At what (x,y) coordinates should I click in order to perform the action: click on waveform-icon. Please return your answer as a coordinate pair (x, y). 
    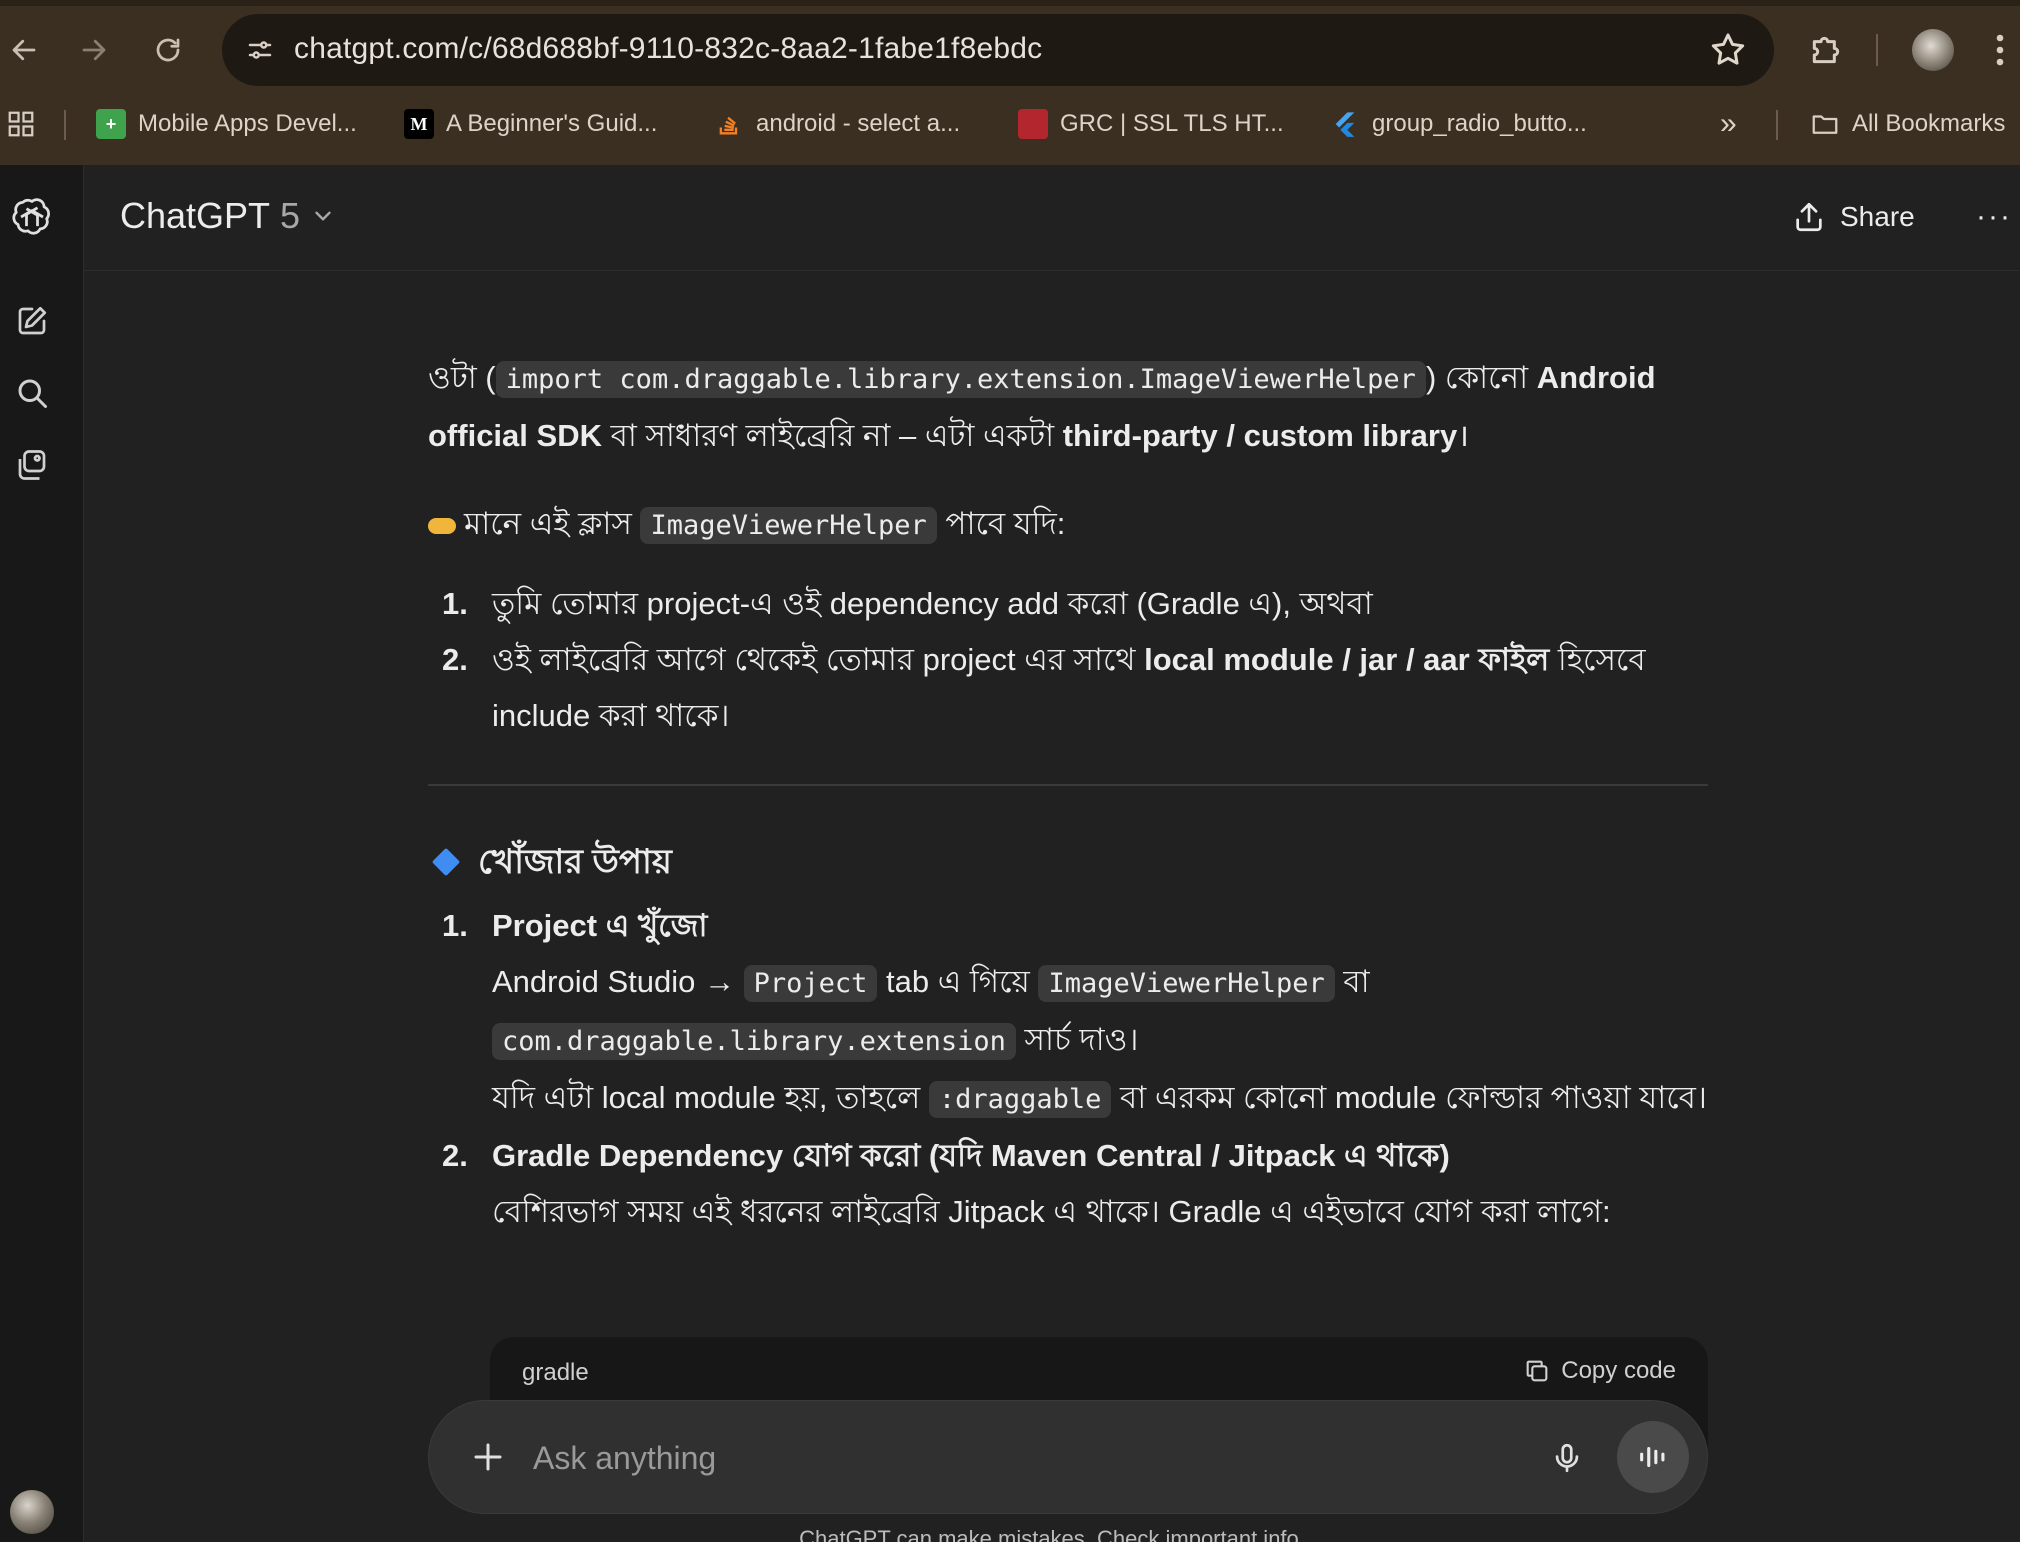
    Looking at the image, I should click on (1652, 1457).